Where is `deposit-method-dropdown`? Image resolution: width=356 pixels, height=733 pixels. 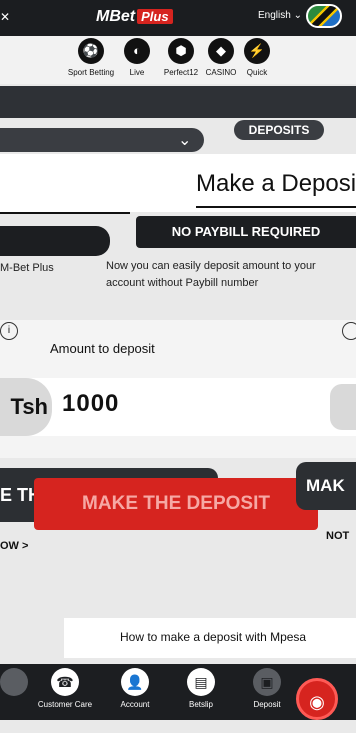 deposit-method-dropdown is located at coordinates (102, 140).